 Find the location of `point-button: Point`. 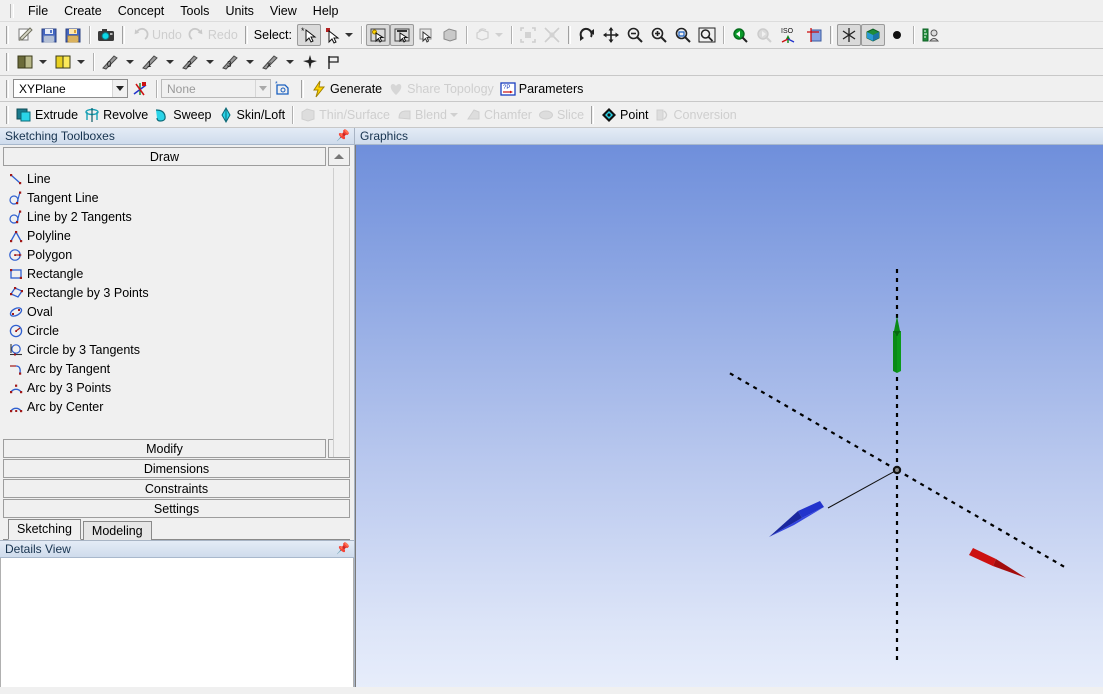

point-button: Point is located at coordinates (625, 115).